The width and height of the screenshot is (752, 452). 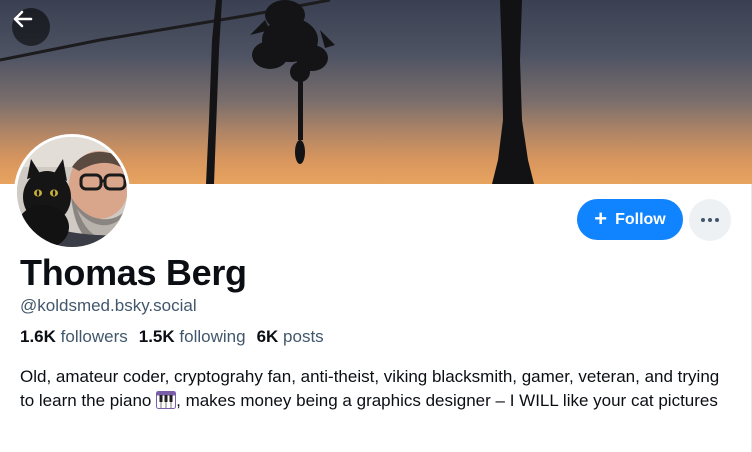 I want to click on display-name: Thomas Berg, so click(x=133, y=272).